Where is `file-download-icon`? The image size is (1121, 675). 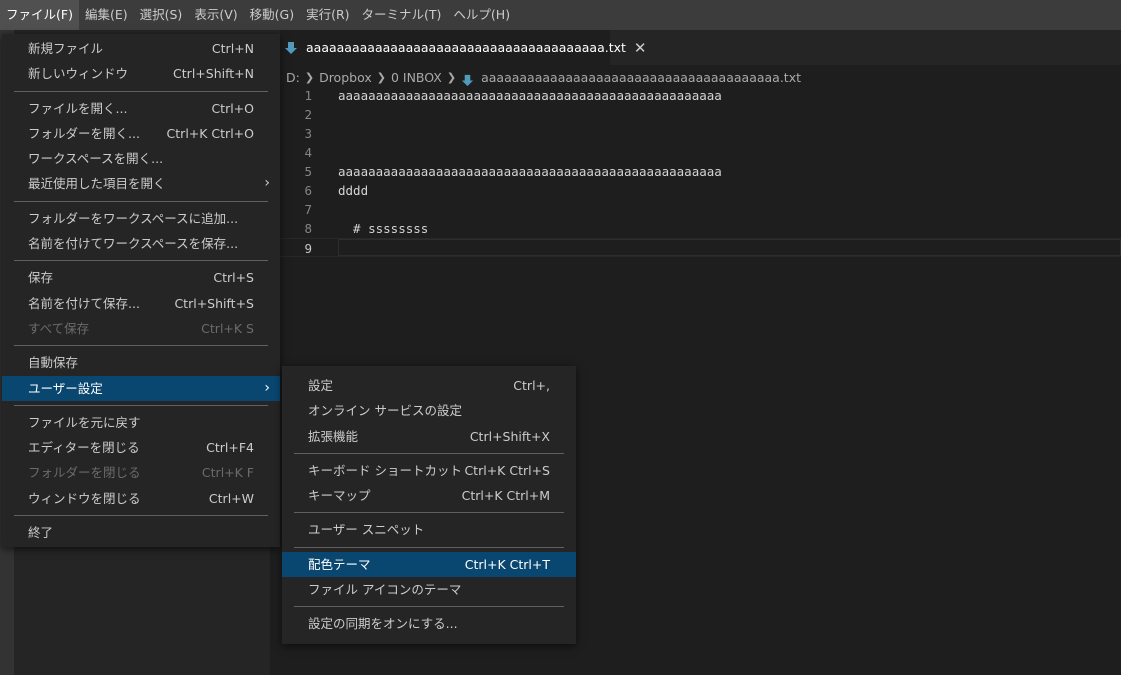
file-download-icon is located at coordinates (291, 48).